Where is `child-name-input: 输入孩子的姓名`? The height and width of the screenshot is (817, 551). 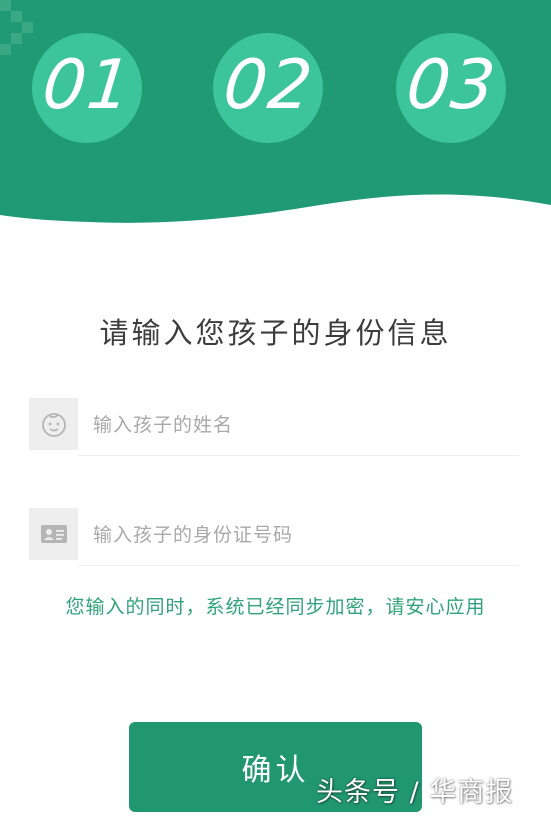 child-name-input: 输入孩子的姓名 is located at coordinates (163, 423).